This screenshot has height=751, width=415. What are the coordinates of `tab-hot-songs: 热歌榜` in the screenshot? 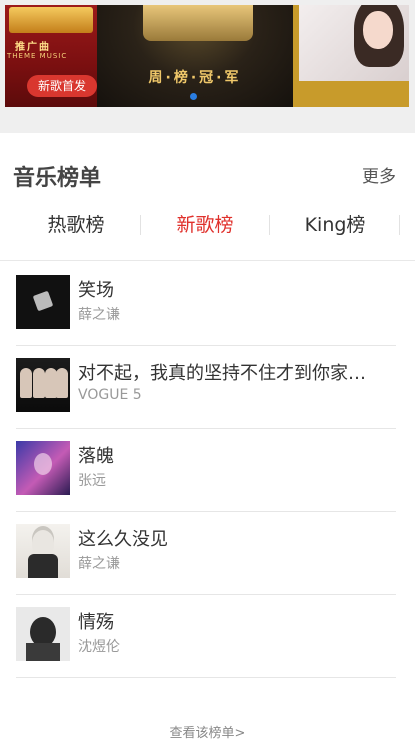 It's located at (76, 225).